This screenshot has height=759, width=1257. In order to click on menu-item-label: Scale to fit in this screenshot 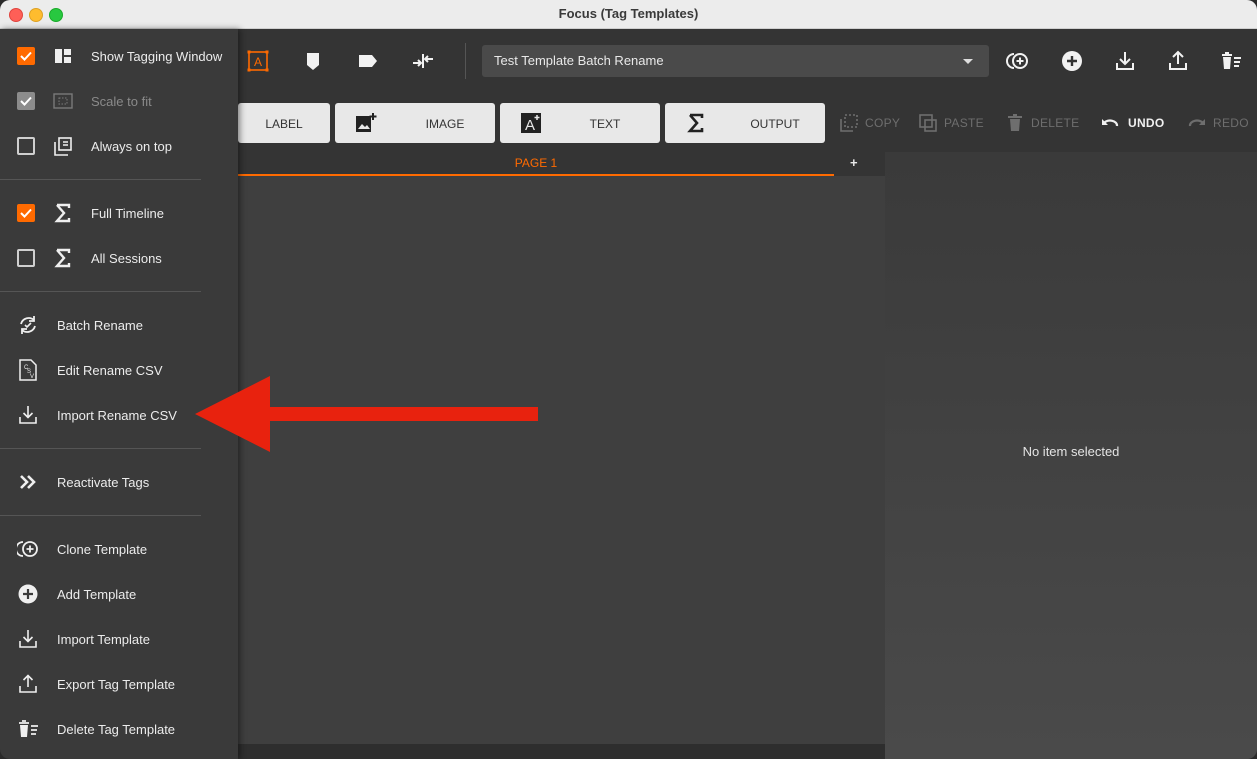, I will do `click(121, 101)`.